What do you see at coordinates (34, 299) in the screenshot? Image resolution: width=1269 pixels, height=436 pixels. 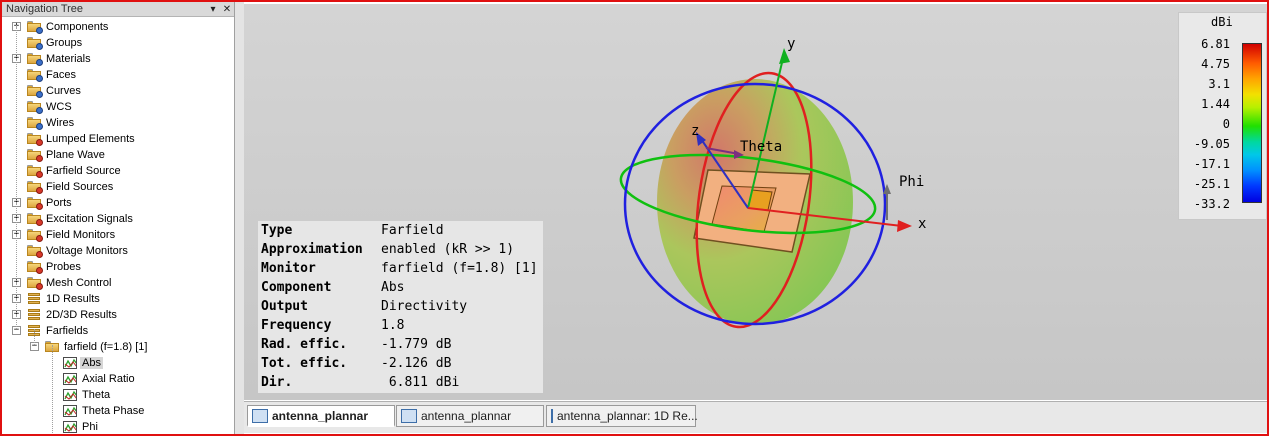 I see `results-1d-icon` at bounding box center [34, 299].